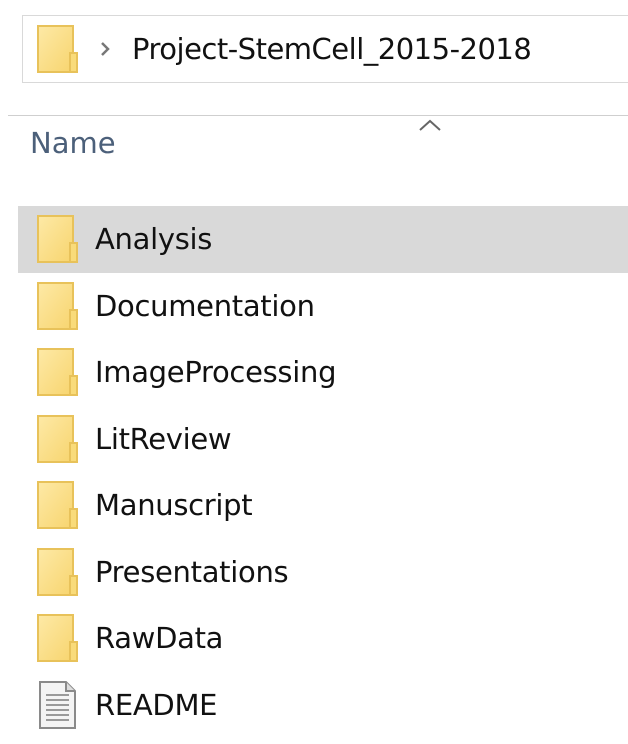  I want to click on file-row: README, so click(323, 705).